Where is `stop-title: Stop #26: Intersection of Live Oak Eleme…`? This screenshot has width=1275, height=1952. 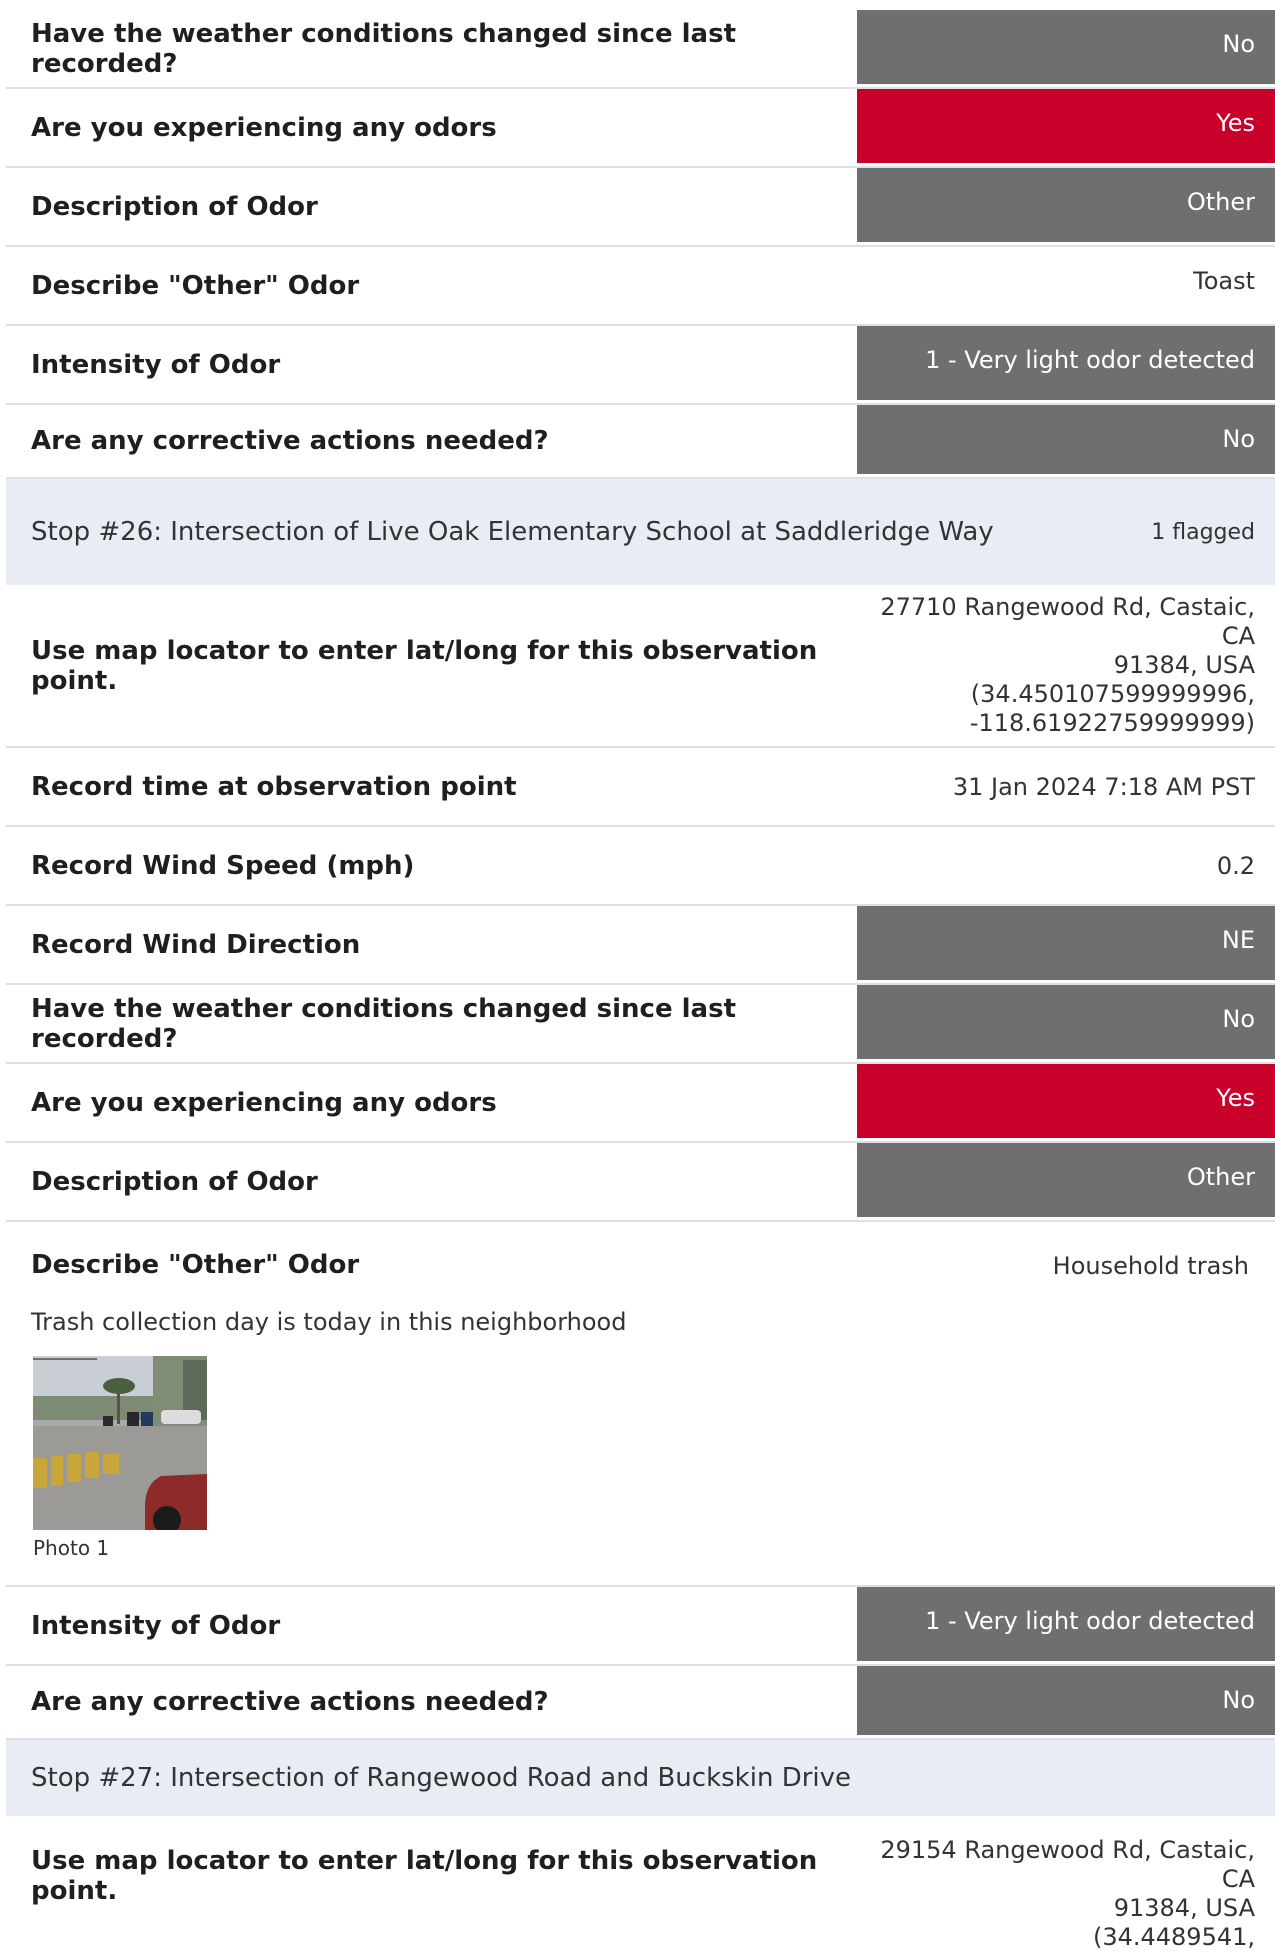
stop-title: Stop #26: Intersection of Live Oak Eleme… is located at coordinates (512, 532).